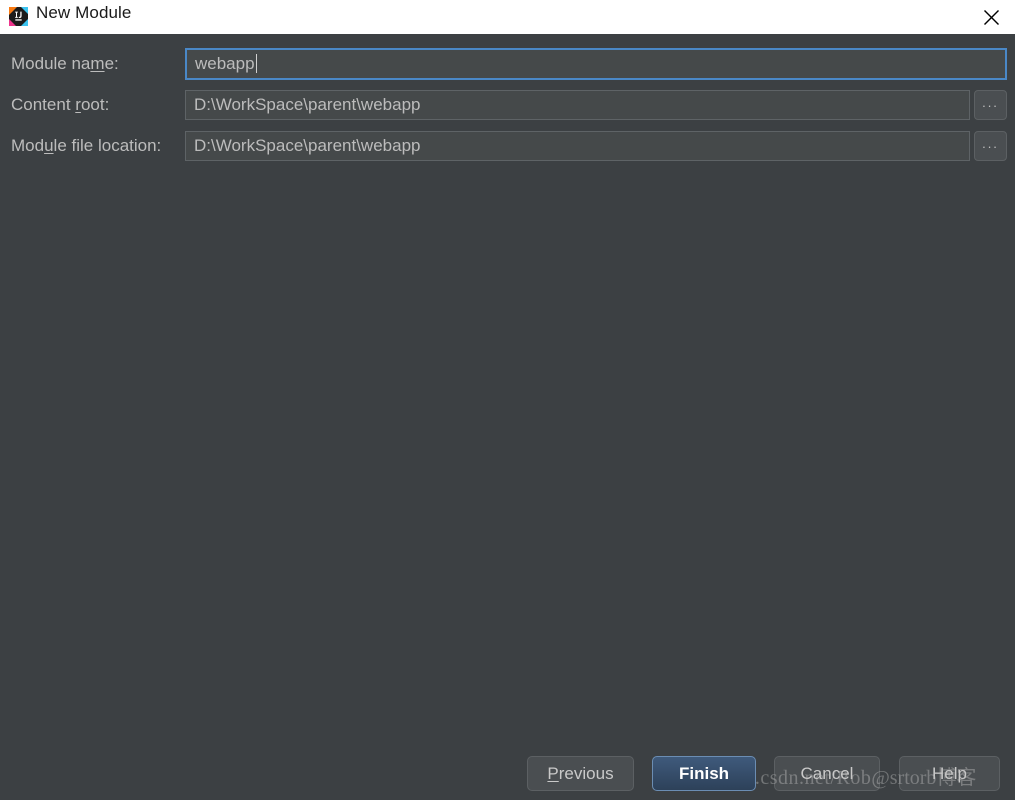 This screenshot has width=1015, height=800. Describe the element at coordinates (95, 104) in the screenshot. I see `content-root-label-suffix: oot:` at that location.